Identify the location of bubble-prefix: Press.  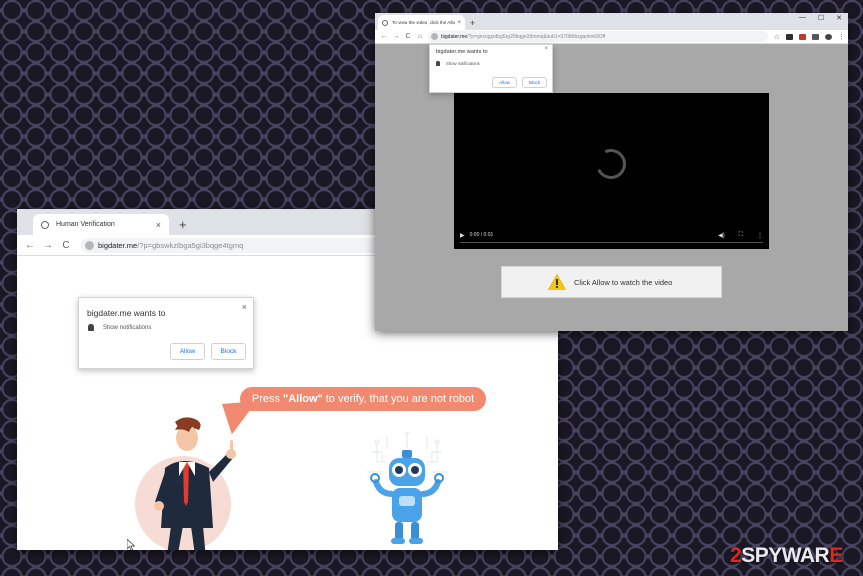
(265, 399).